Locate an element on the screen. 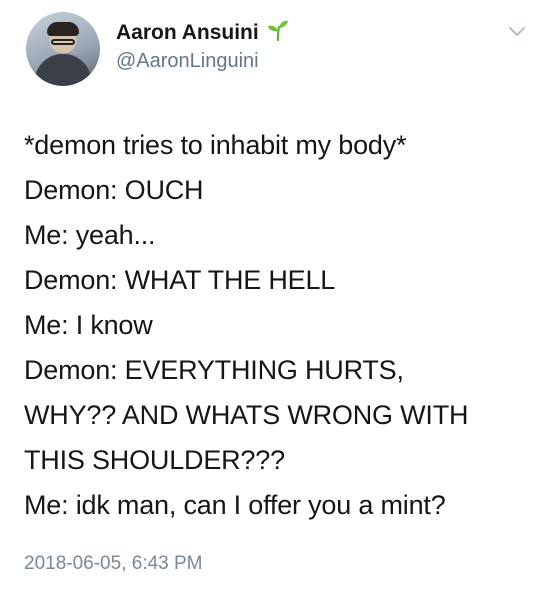 The image size is (540, 591). avatar is located at coordinates (63, 49).